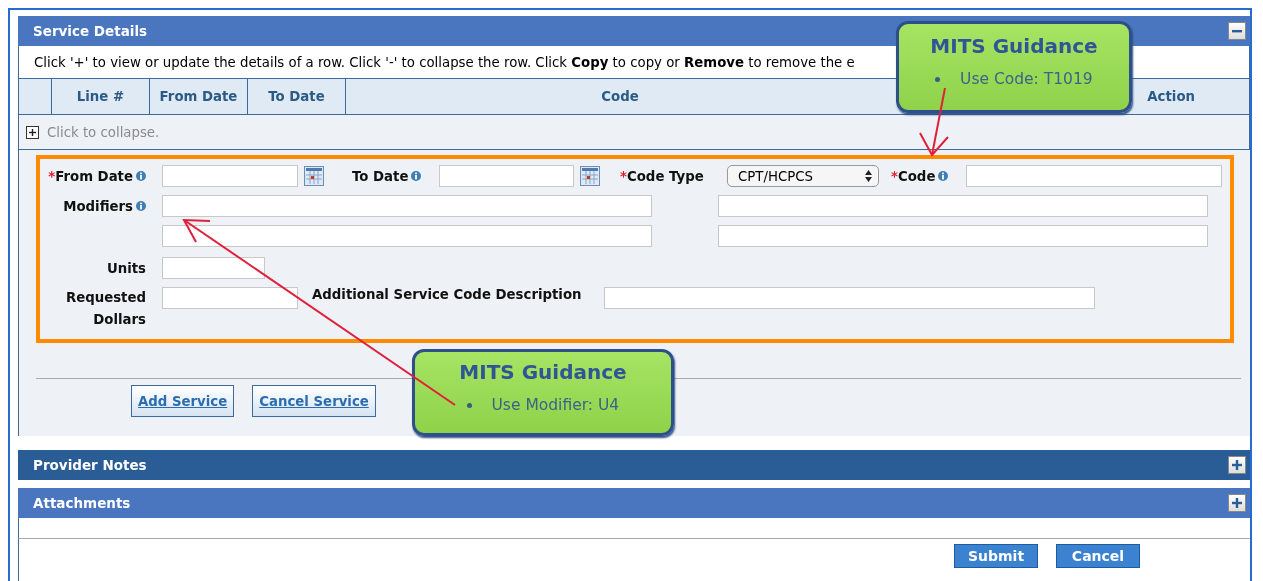 The height and width of the screenshot is (581, 1263). What do you see at coordinates (634, 465) in the screenshot?
I see `section-header: Provider Notes` at bounding box center [634, 465].